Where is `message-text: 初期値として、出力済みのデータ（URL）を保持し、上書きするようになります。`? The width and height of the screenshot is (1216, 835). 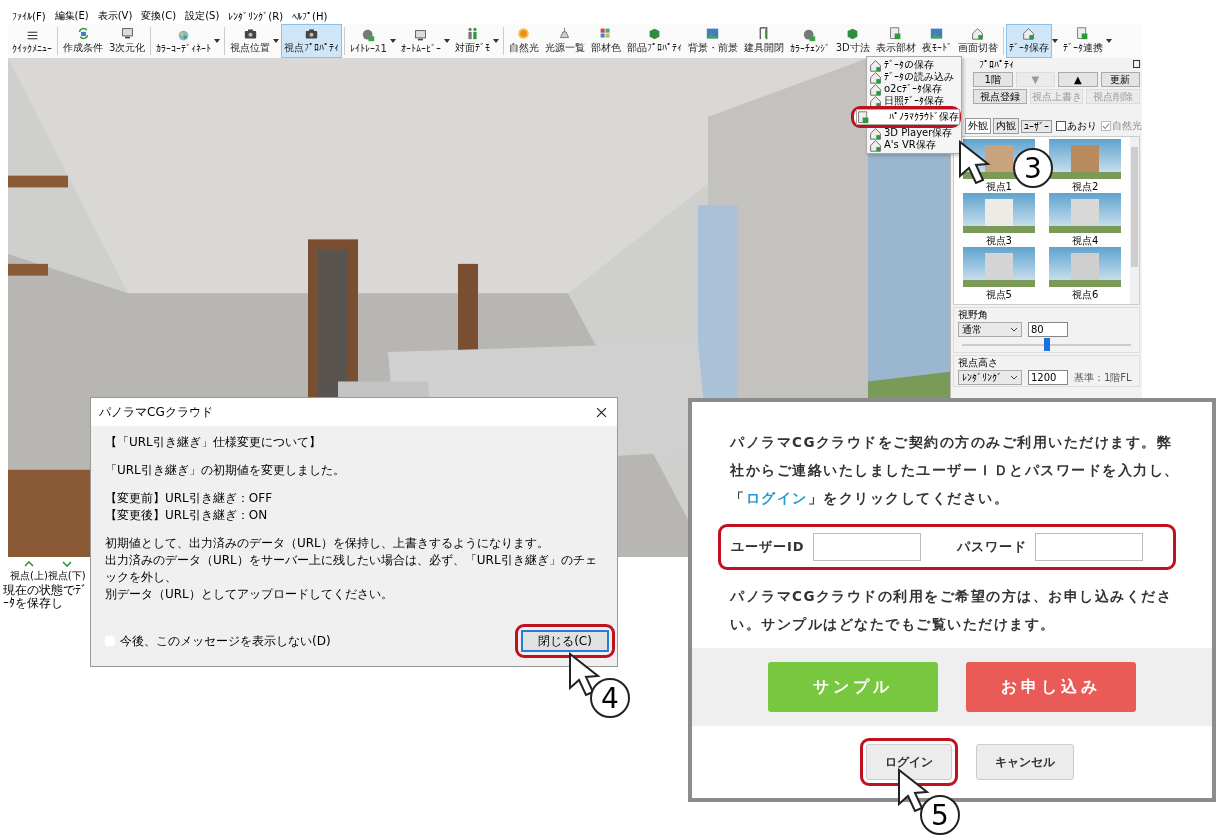
message-text: 初期値として、出力済みのデータ（URL）を保持し、上書きするようになります。 is located at coordinates (327, 543).